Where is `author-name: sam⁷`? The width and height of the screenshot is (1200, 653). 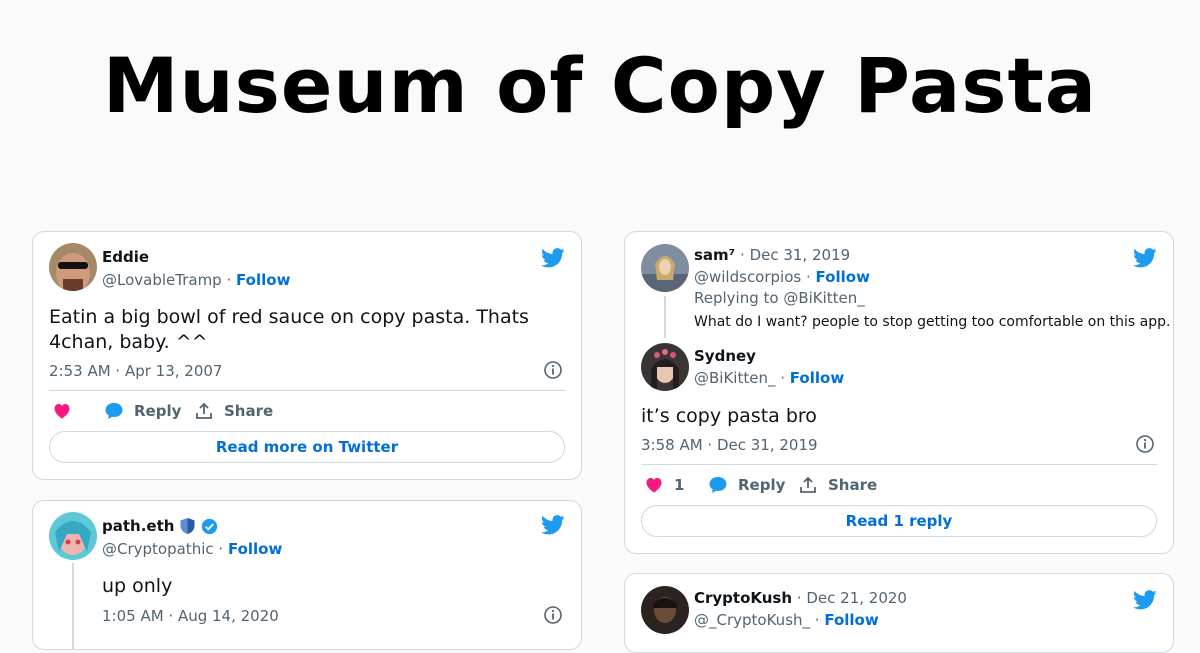
author-name: sam⁷ is located at coordinates (714, 255).